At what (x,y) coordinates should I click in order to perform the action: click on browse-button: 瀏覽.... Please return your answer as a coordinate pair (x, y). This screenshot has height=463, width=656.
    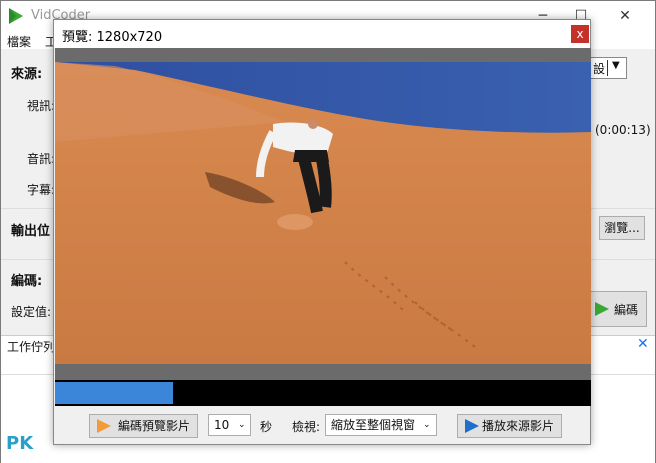
    Looking at the image, I should click on (622, 228).